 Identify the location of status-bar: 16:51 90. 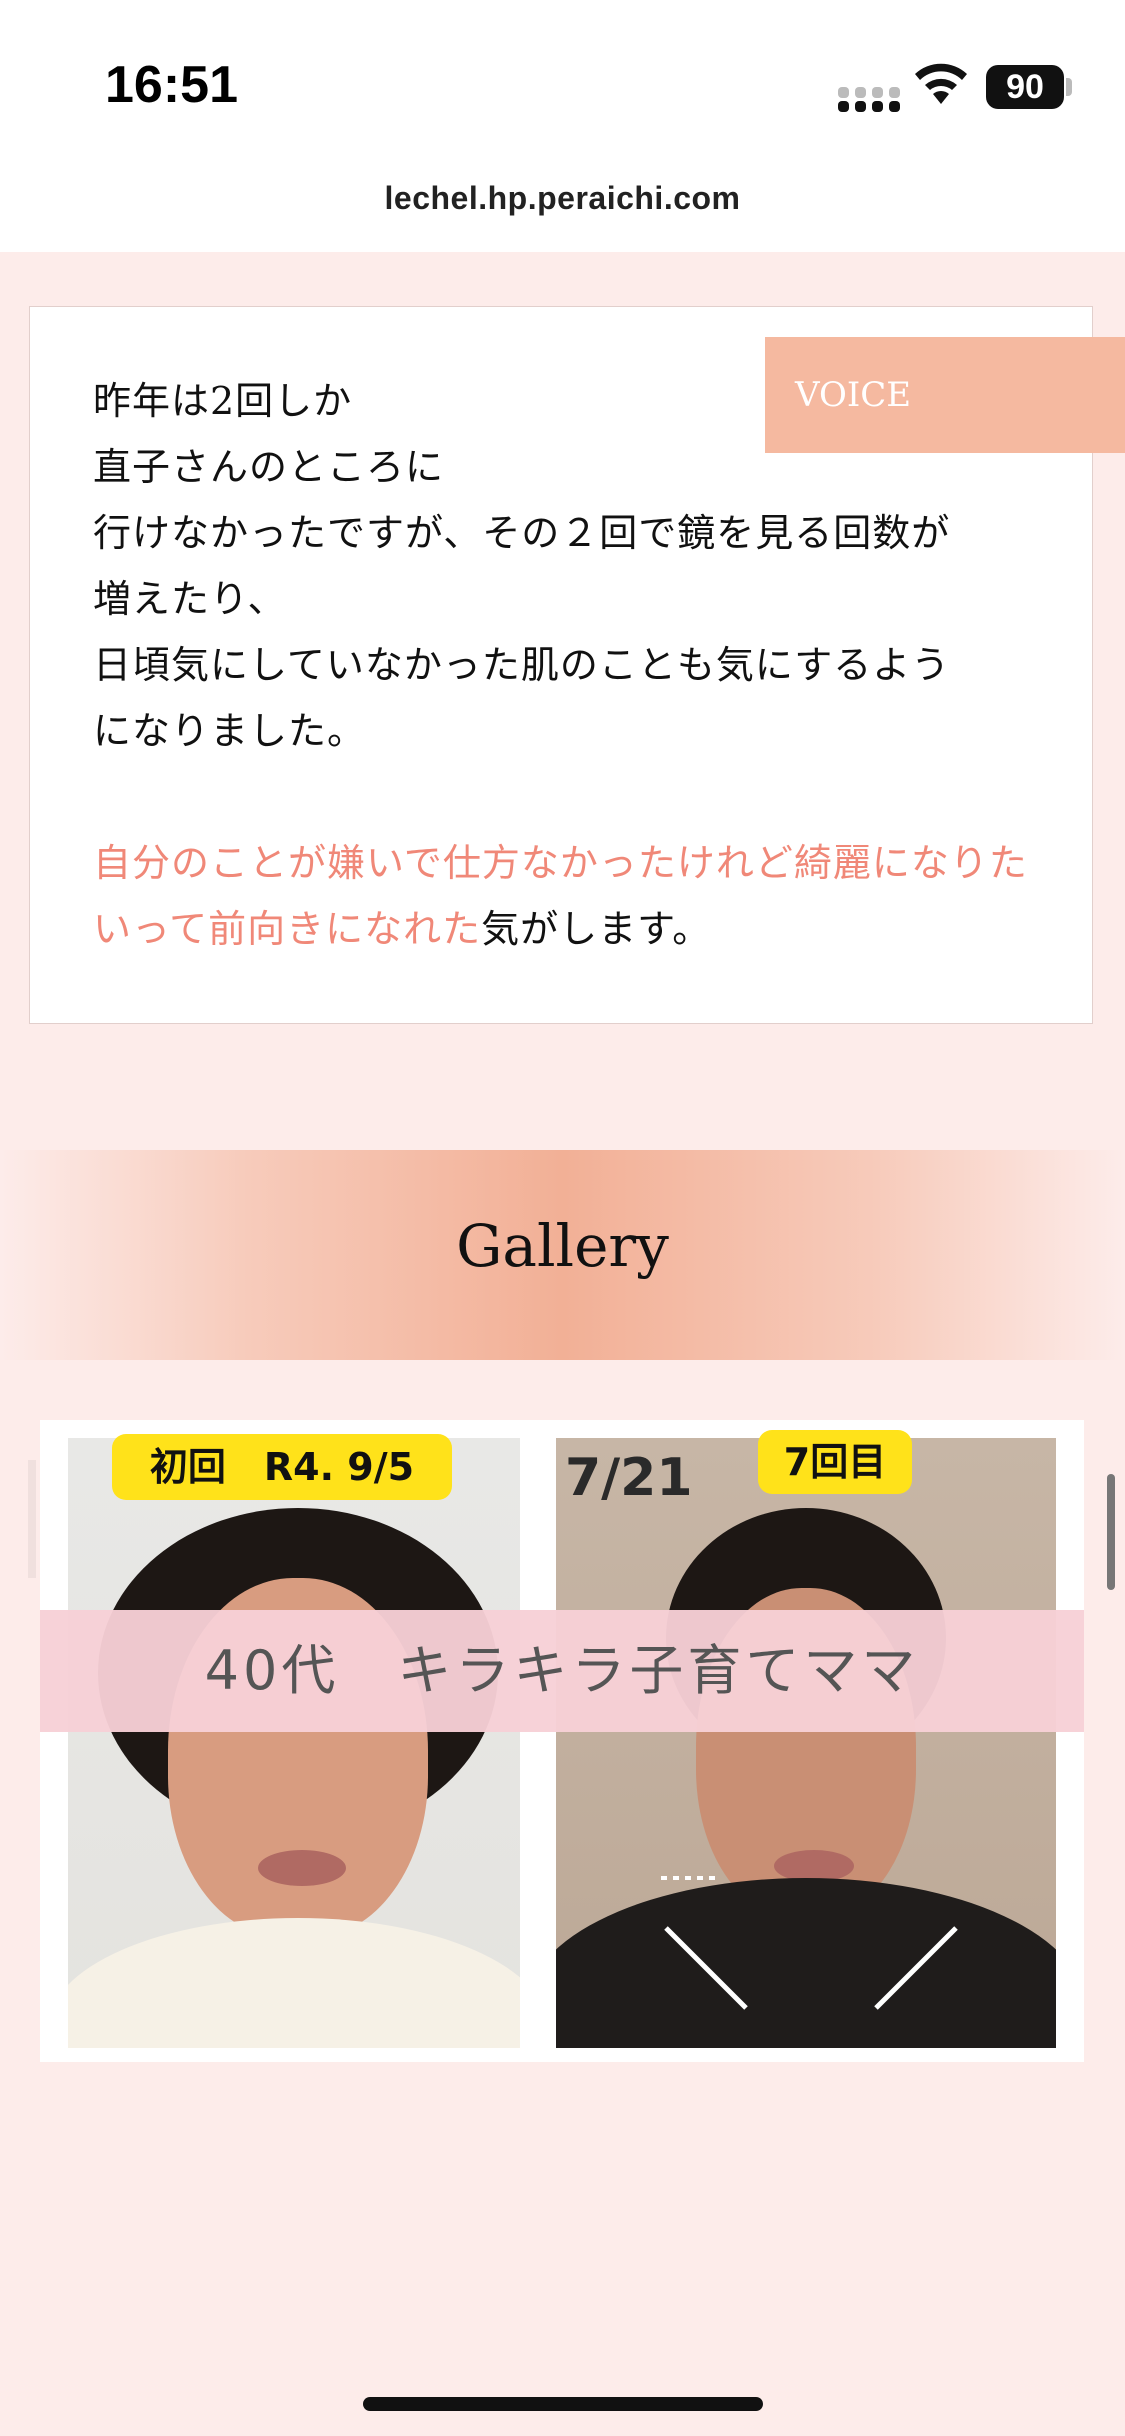
(562, 75).